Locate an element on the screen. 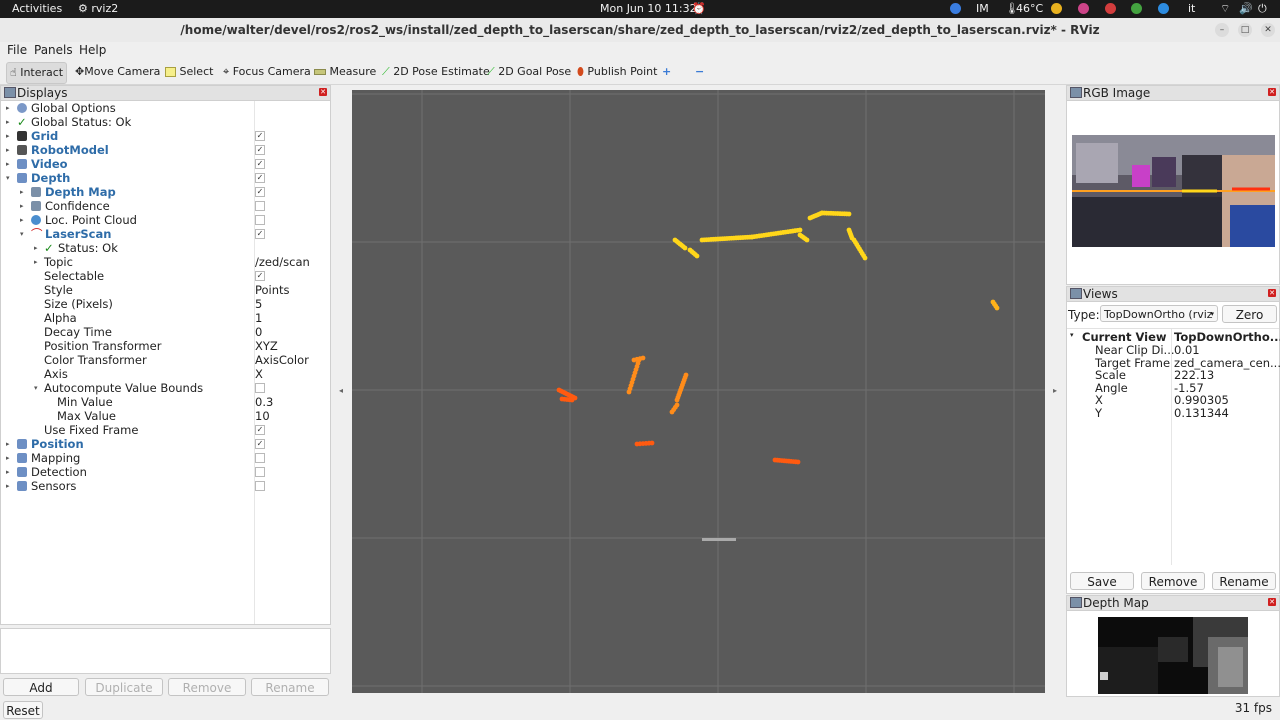 The image size is (1280, 720). display-row-depth: ▾ Depth ✓ is located at coordinates (165, 178).